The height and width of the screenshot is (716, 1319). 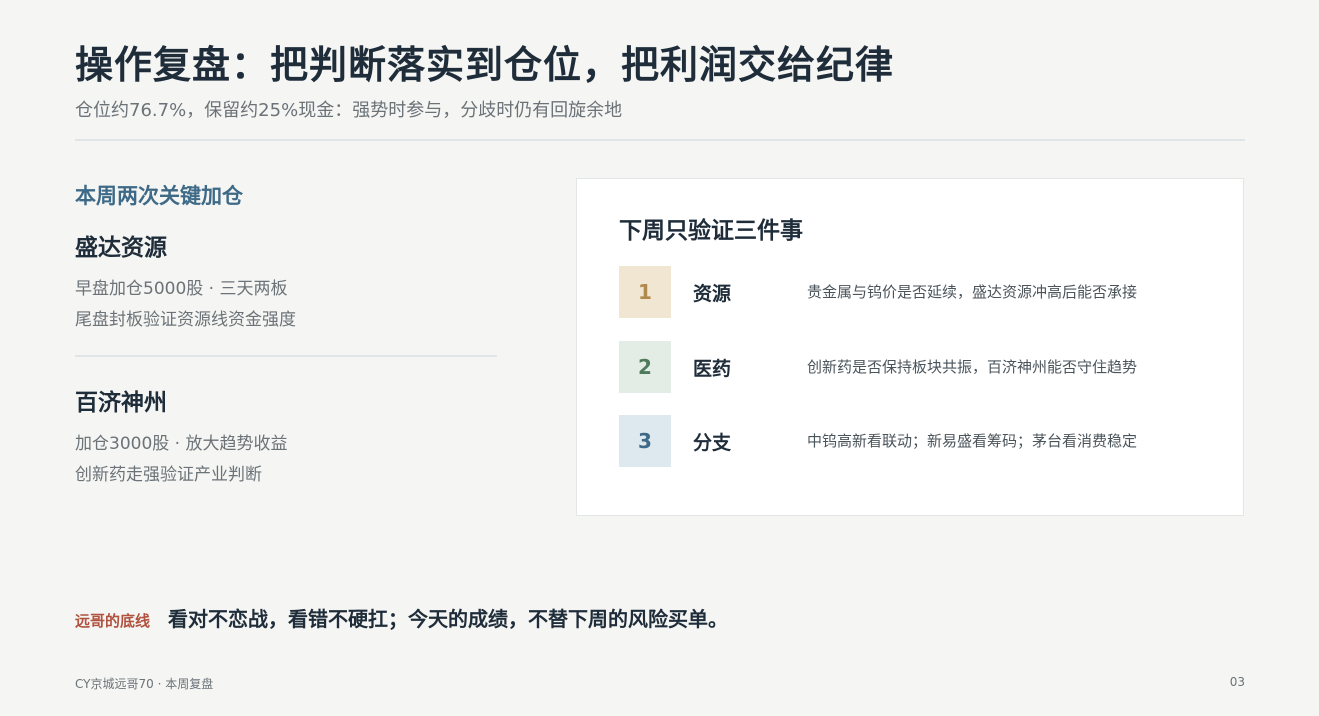 I want to click on checklist-item-pharma: 2 医药 创新药是否保持板块共振，百济神州能否守住趋势, so click(x=919, y=367).